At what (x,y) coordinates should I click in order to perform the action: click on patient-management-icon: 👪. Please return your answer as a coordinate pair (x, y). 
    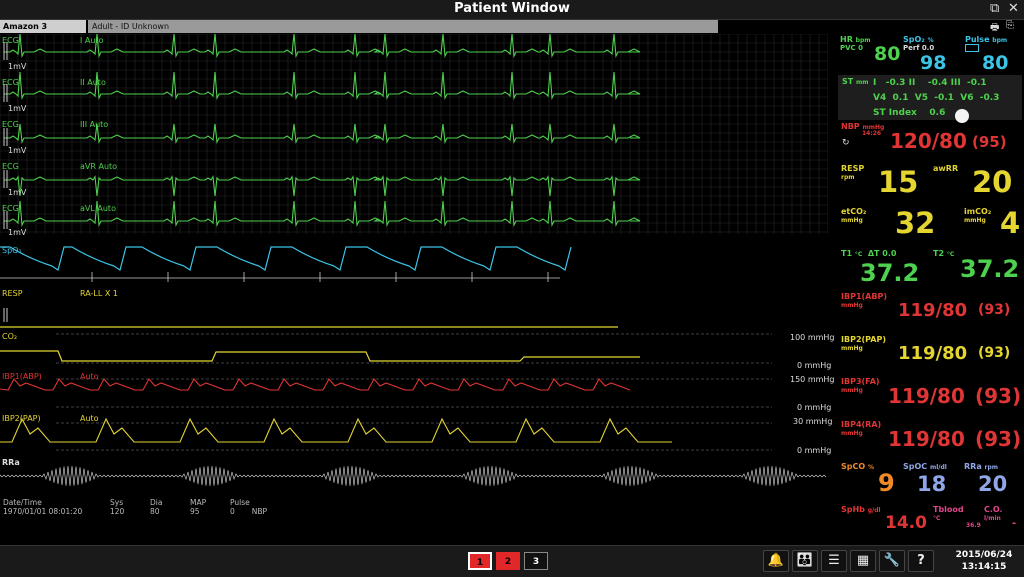
    Looking at the image, I should click on (805, 561).